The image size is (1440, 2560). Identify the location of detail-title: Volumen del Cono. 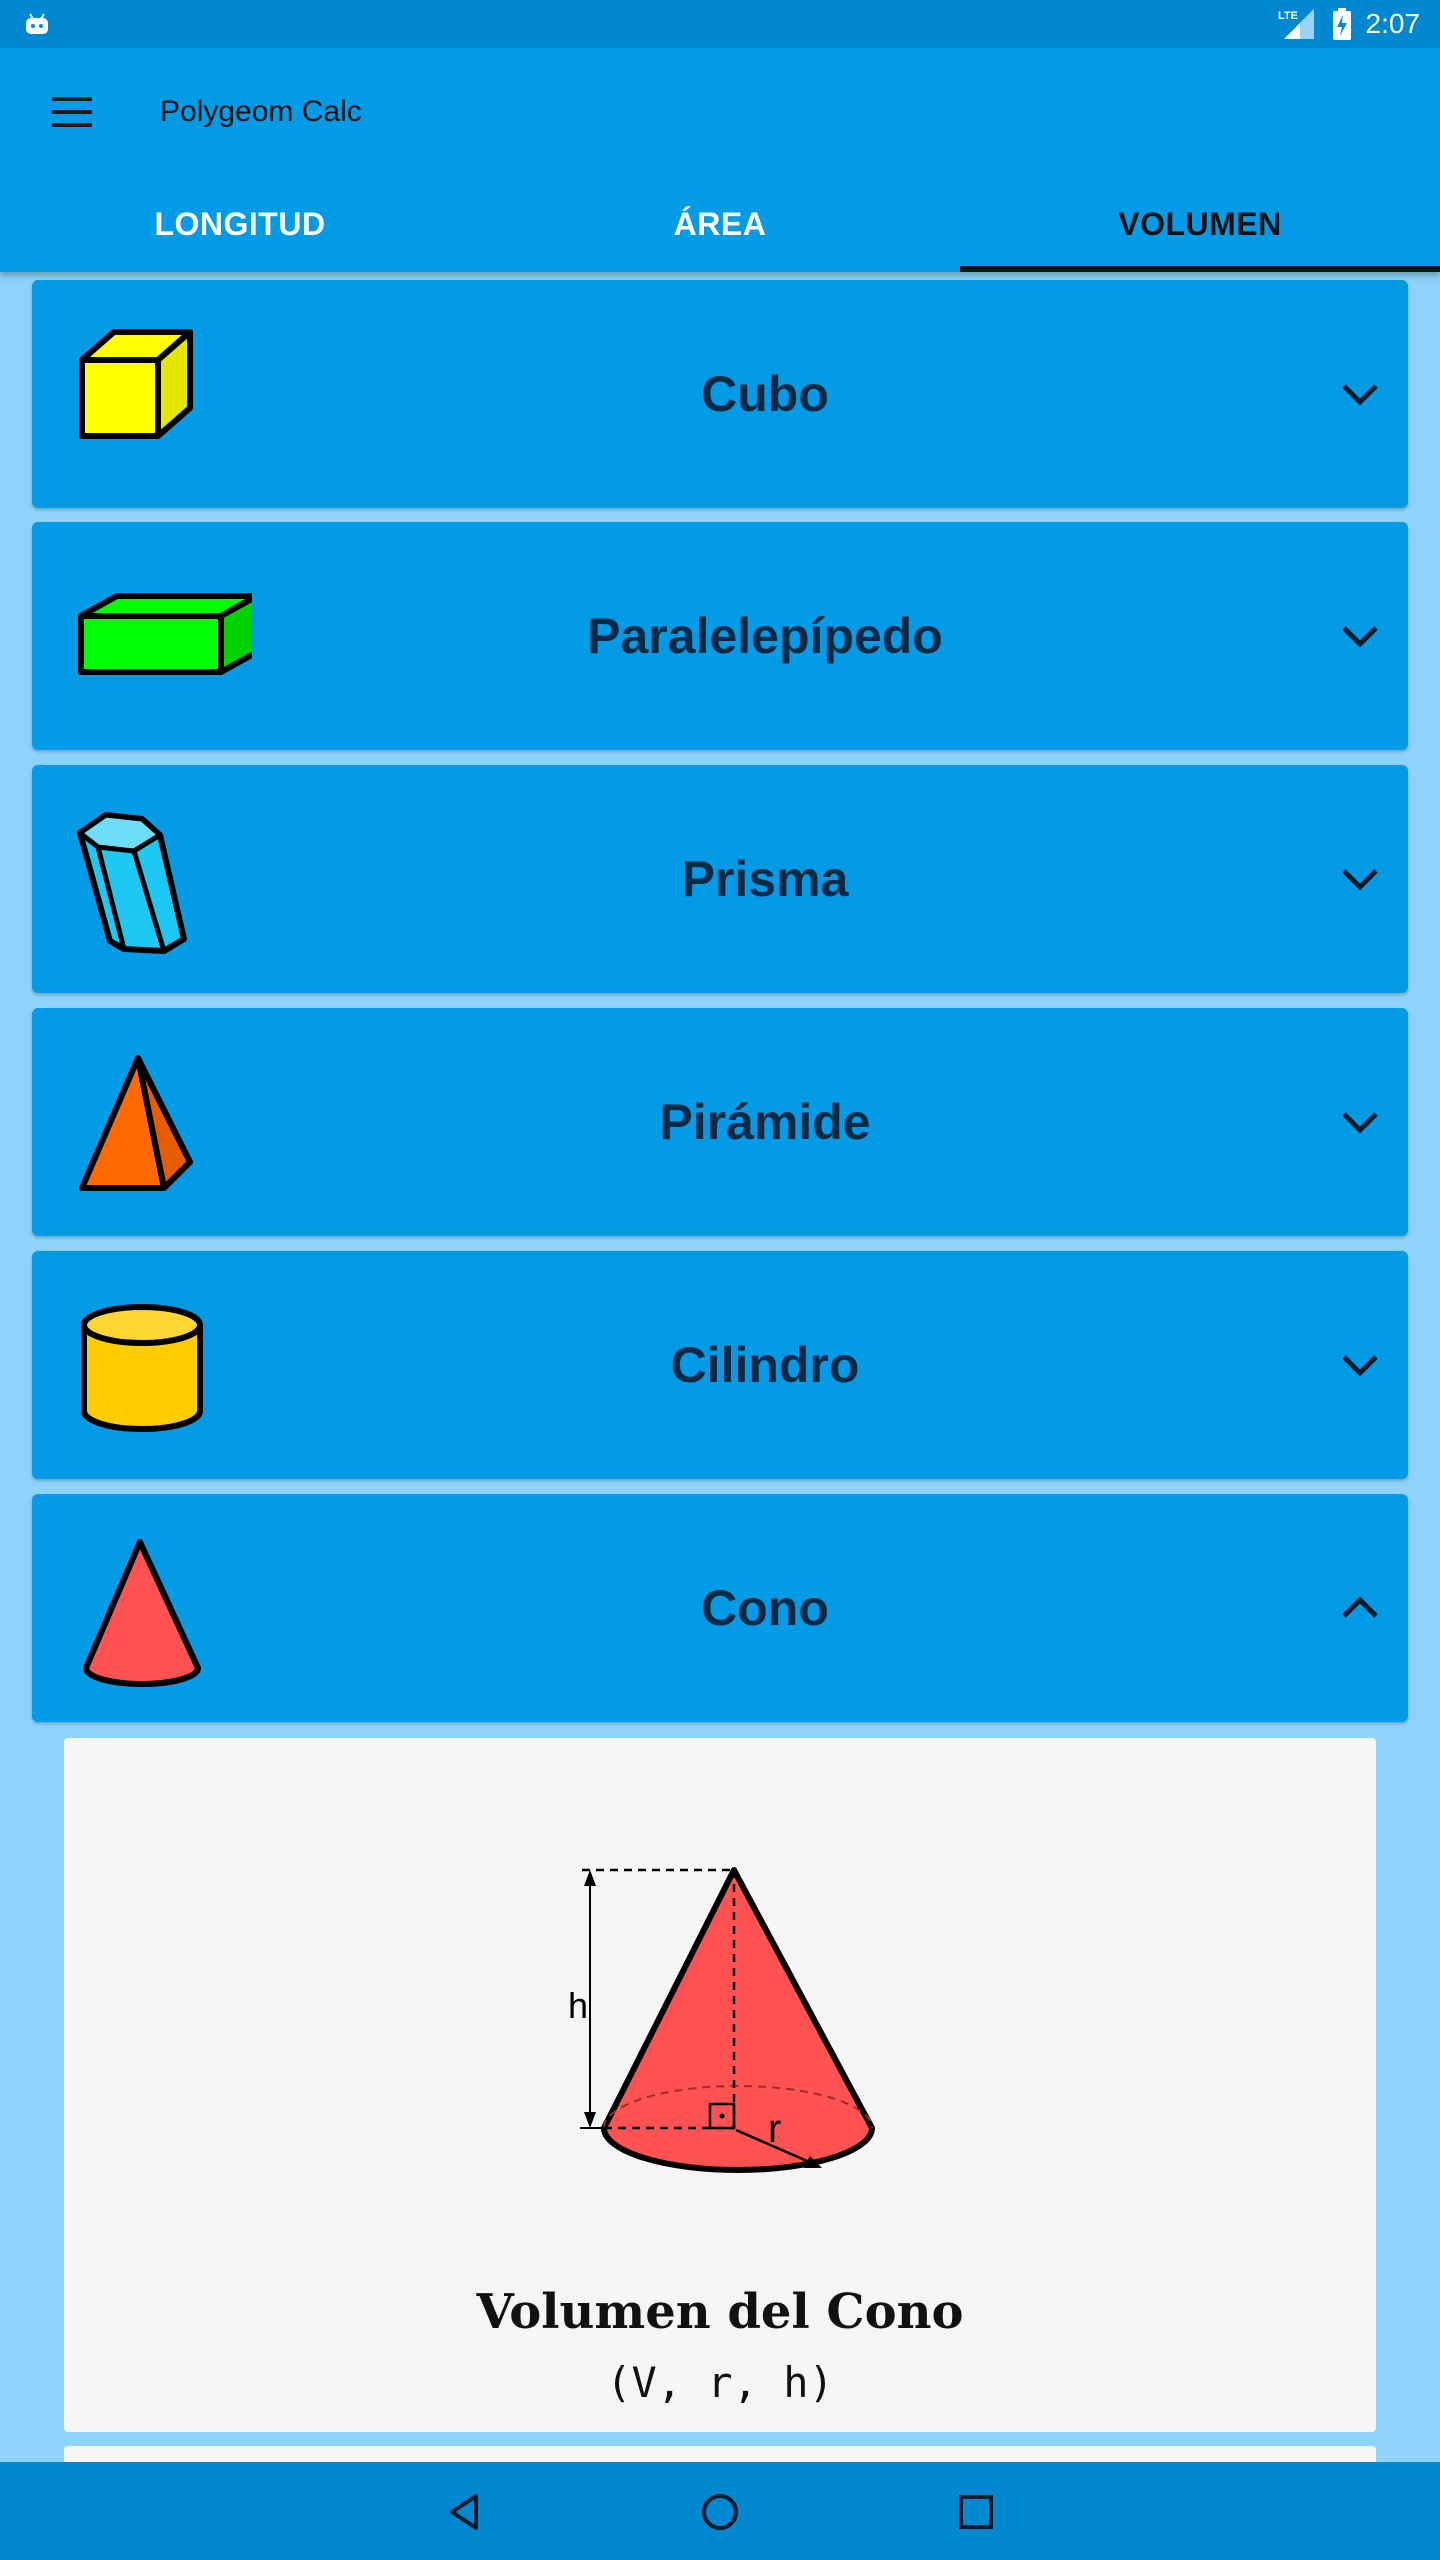
(720, 2312).